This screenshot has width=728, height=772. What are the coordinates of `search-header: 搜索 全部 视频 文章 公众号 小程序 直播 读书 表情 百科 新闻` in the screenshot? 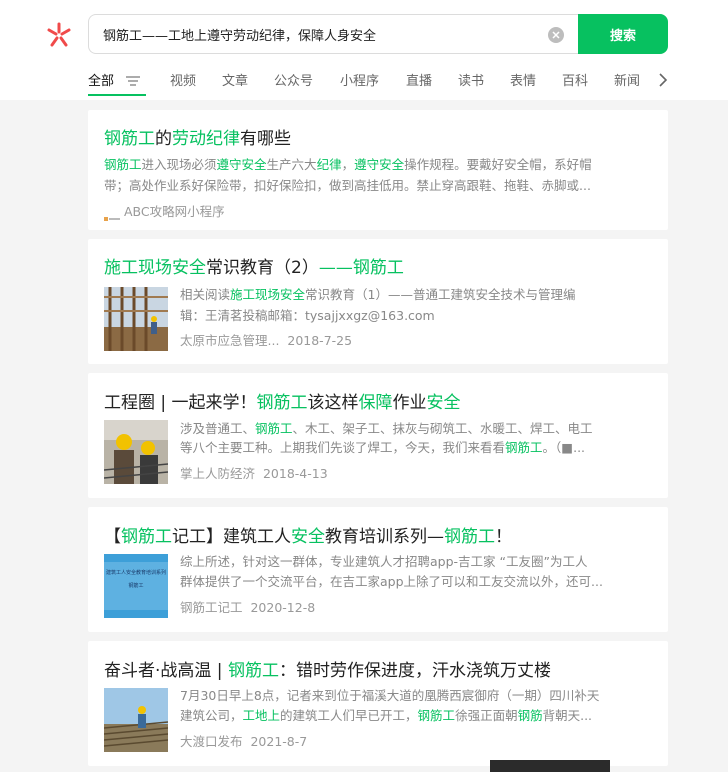 It's located at (364, 50).